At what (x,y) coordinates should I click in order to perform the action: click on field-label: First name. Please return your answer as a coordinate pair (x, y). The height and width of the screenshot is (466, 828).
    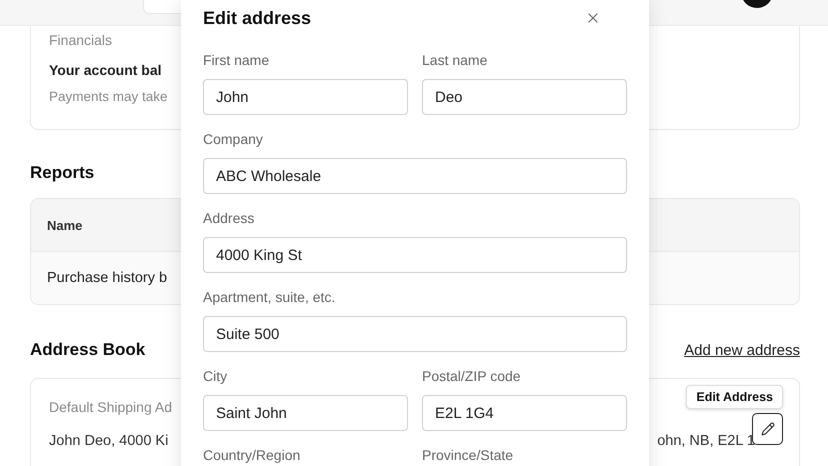
    Looking at the image, I should click on (236, 60).